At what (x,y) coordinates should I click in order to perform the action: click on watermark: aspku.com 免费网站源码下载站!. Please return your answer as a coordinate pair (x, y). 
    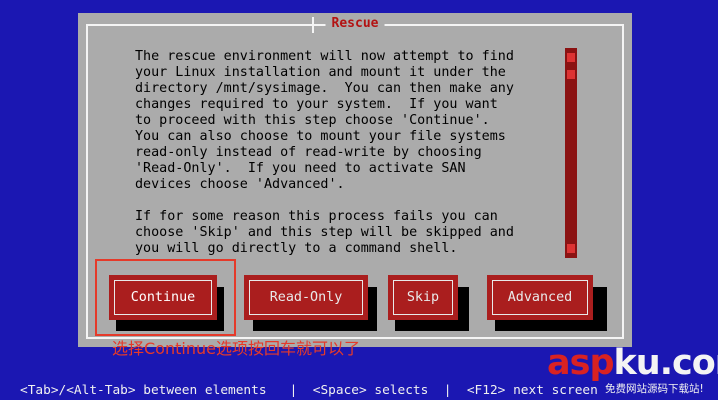
    Looking at the image, I should click on (632, 370).